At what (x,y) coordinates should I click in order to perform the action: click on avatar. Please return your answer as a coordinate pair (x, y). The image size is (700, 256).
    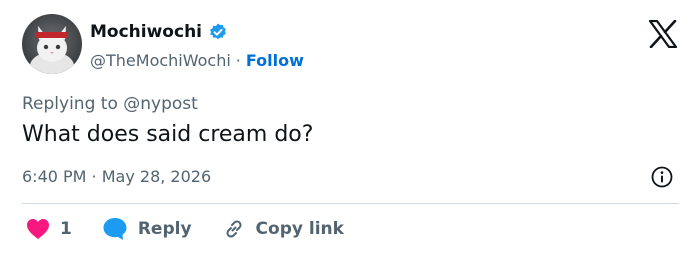
    Looking at the image, I should click on (52, 44).